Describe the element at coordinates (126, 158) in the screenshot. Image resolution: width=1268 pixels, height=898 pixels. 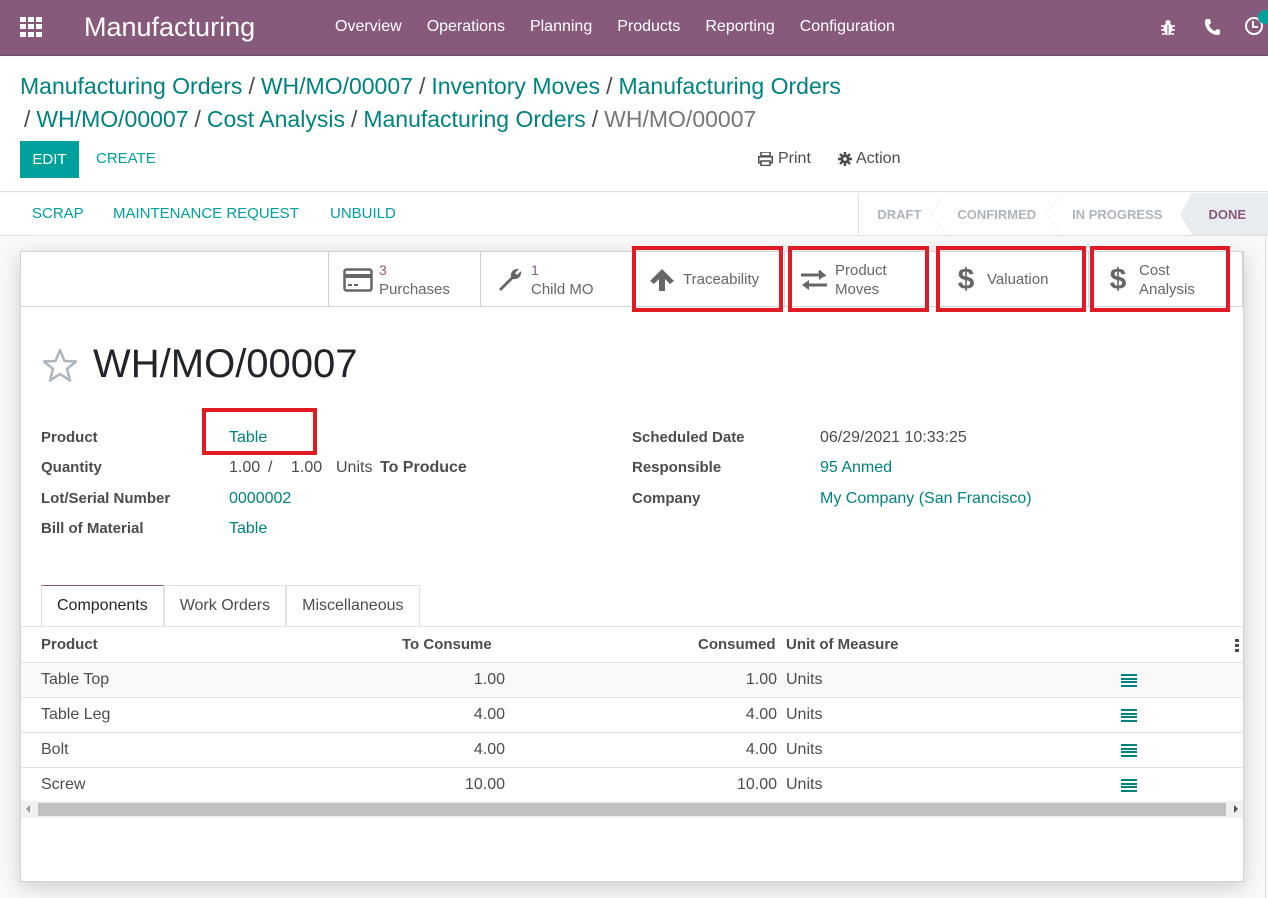
I see `create-button: CREATE` at that location.